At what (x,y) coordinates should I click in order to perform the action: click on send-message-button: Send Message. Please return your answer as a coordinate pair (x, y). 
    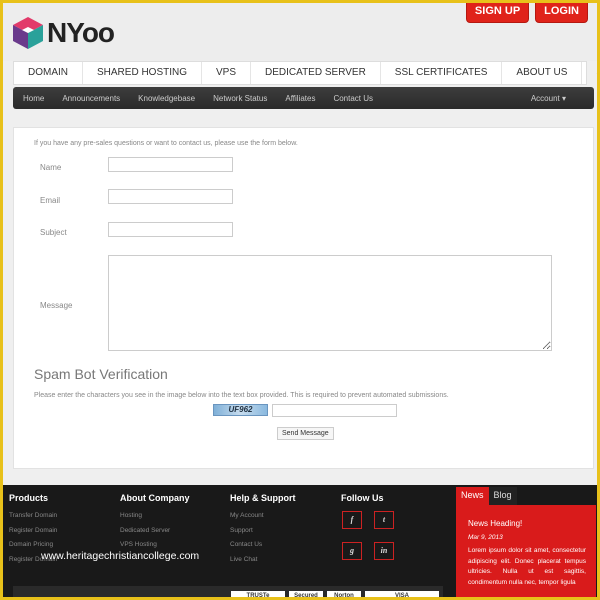
    Looking at the image, I should click on (305, 433).